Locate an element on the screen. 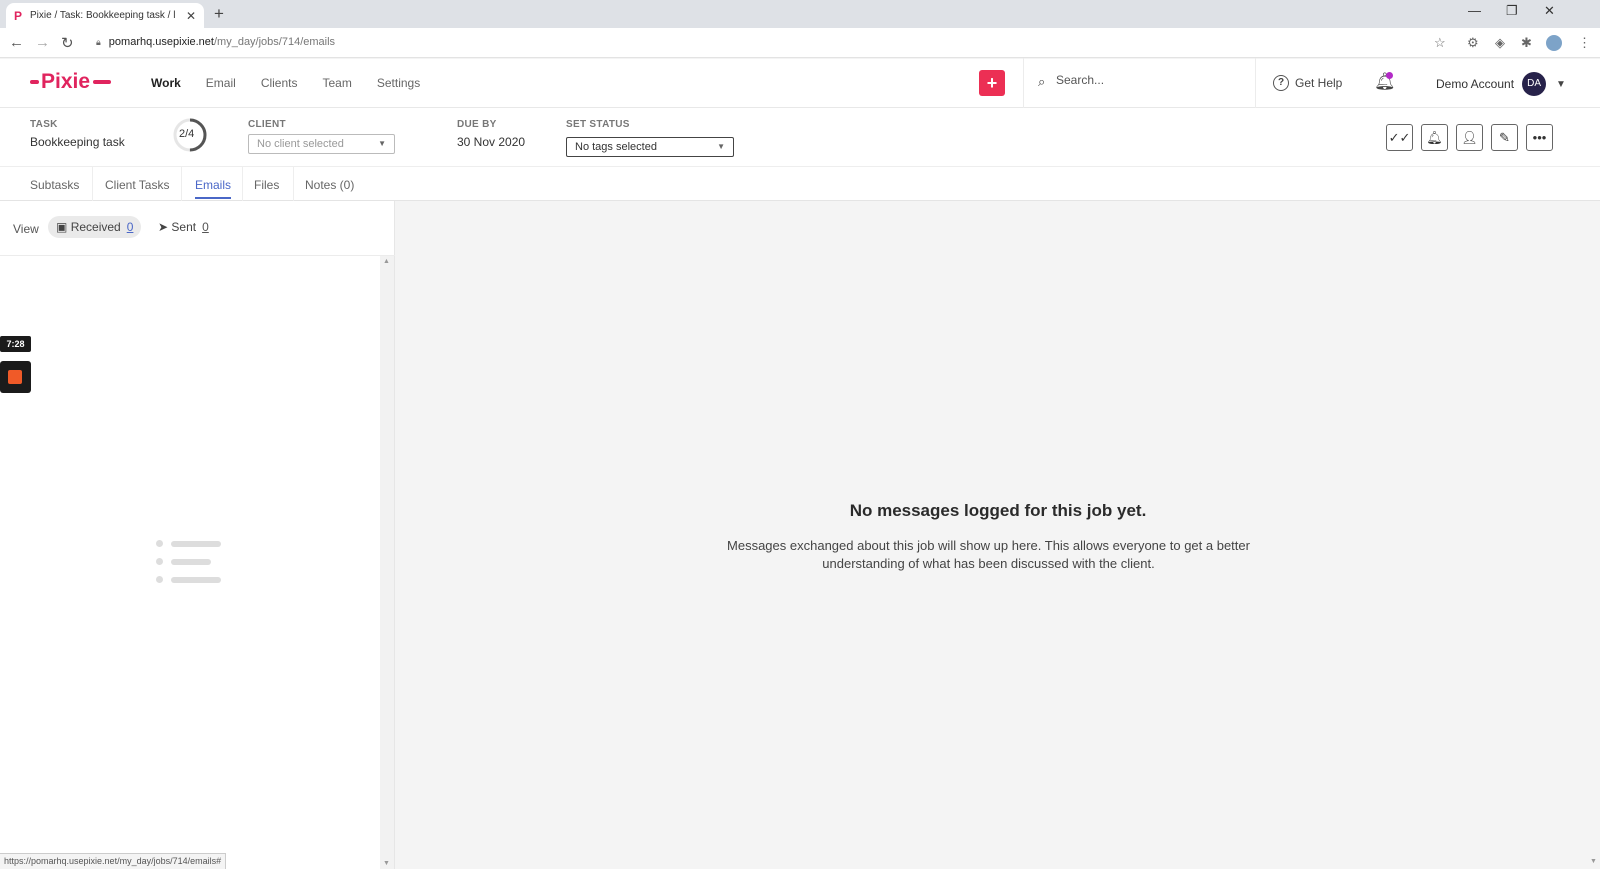 The height and width of the screenshot is (869, 1600). client-select: No client selected ▼ is located at coordinates (321, 144).